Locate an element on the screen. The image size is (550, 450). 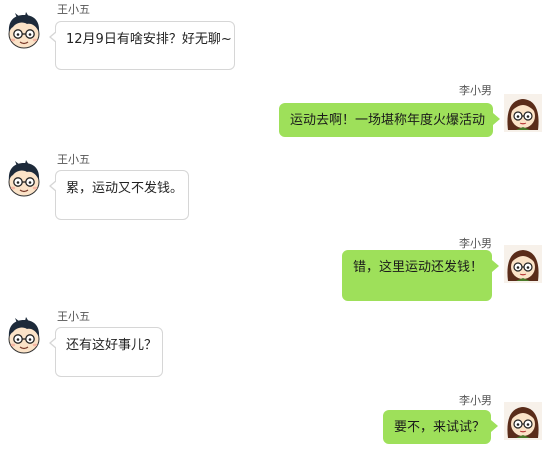
message-bubble: 运动去啊！一场堪称年度火爆活动 is located at coordinates (389, 120).